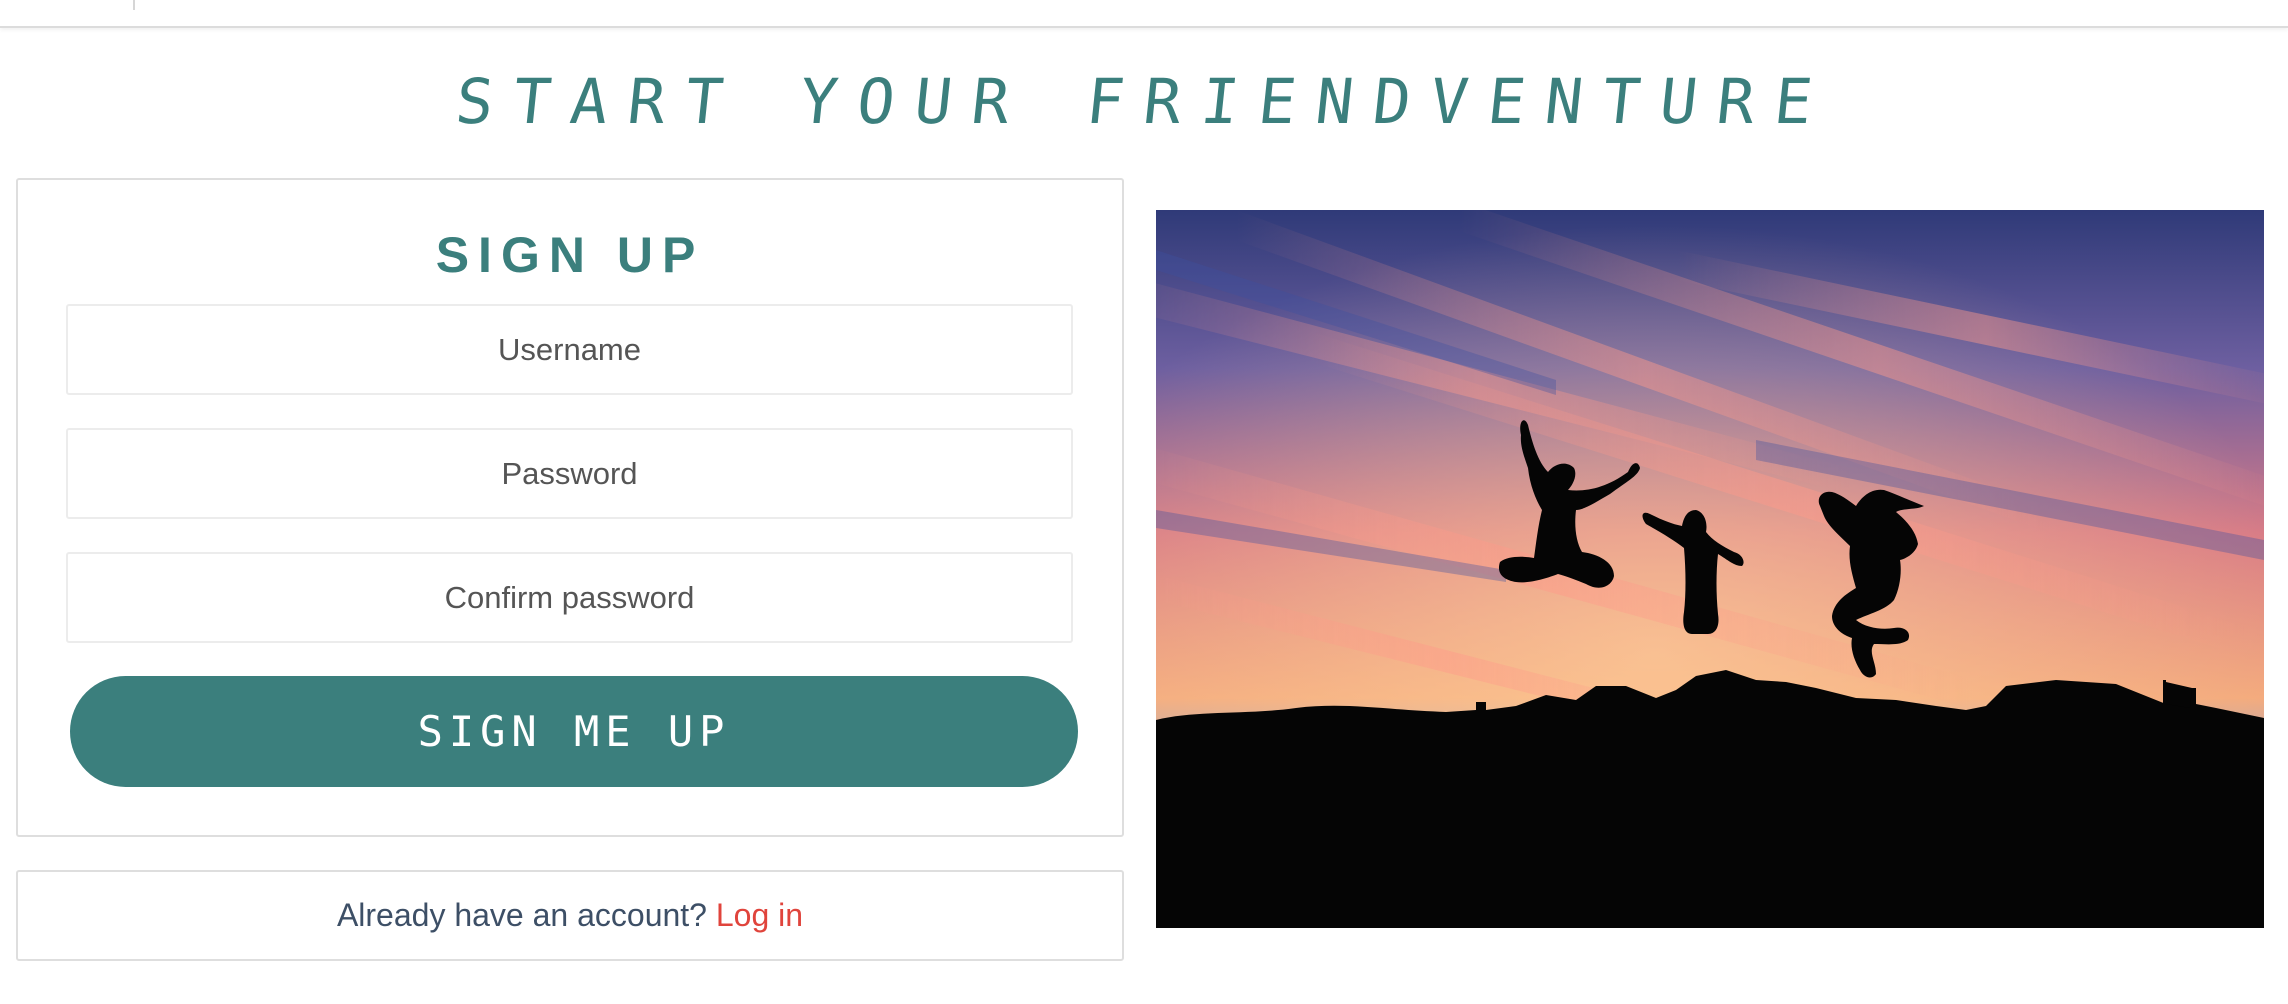  I want to click on sign-me-up-button: SIGN ME UP, so click(574, 731).